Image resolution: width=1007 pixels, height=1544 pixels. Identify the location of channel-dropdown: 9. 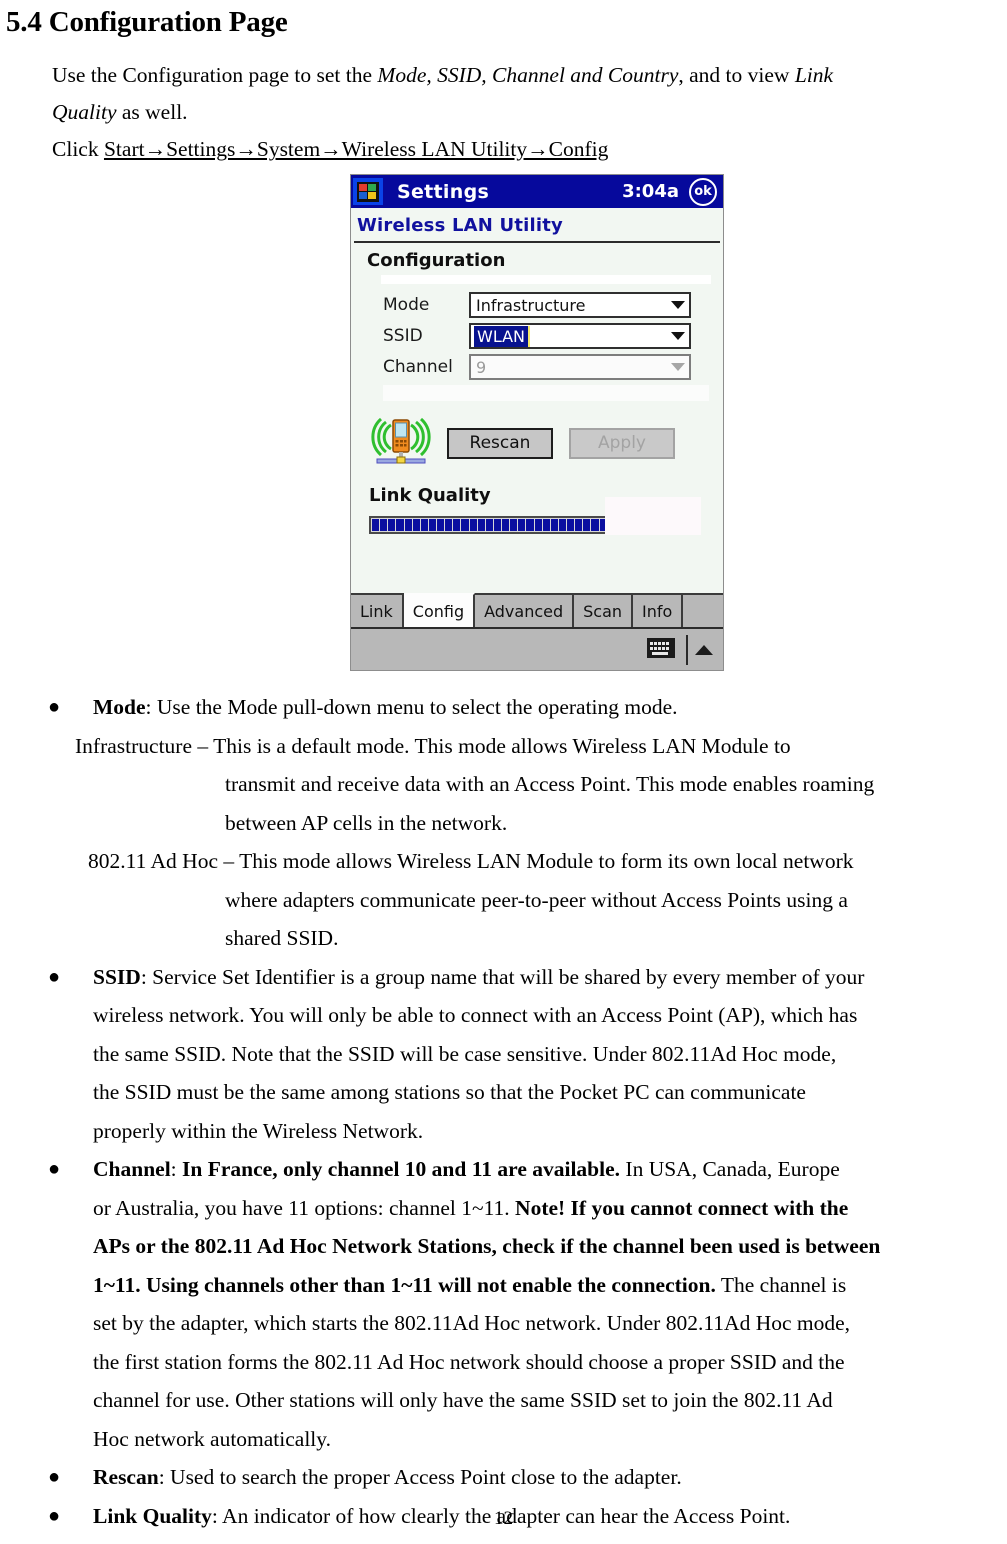
(580, 367).